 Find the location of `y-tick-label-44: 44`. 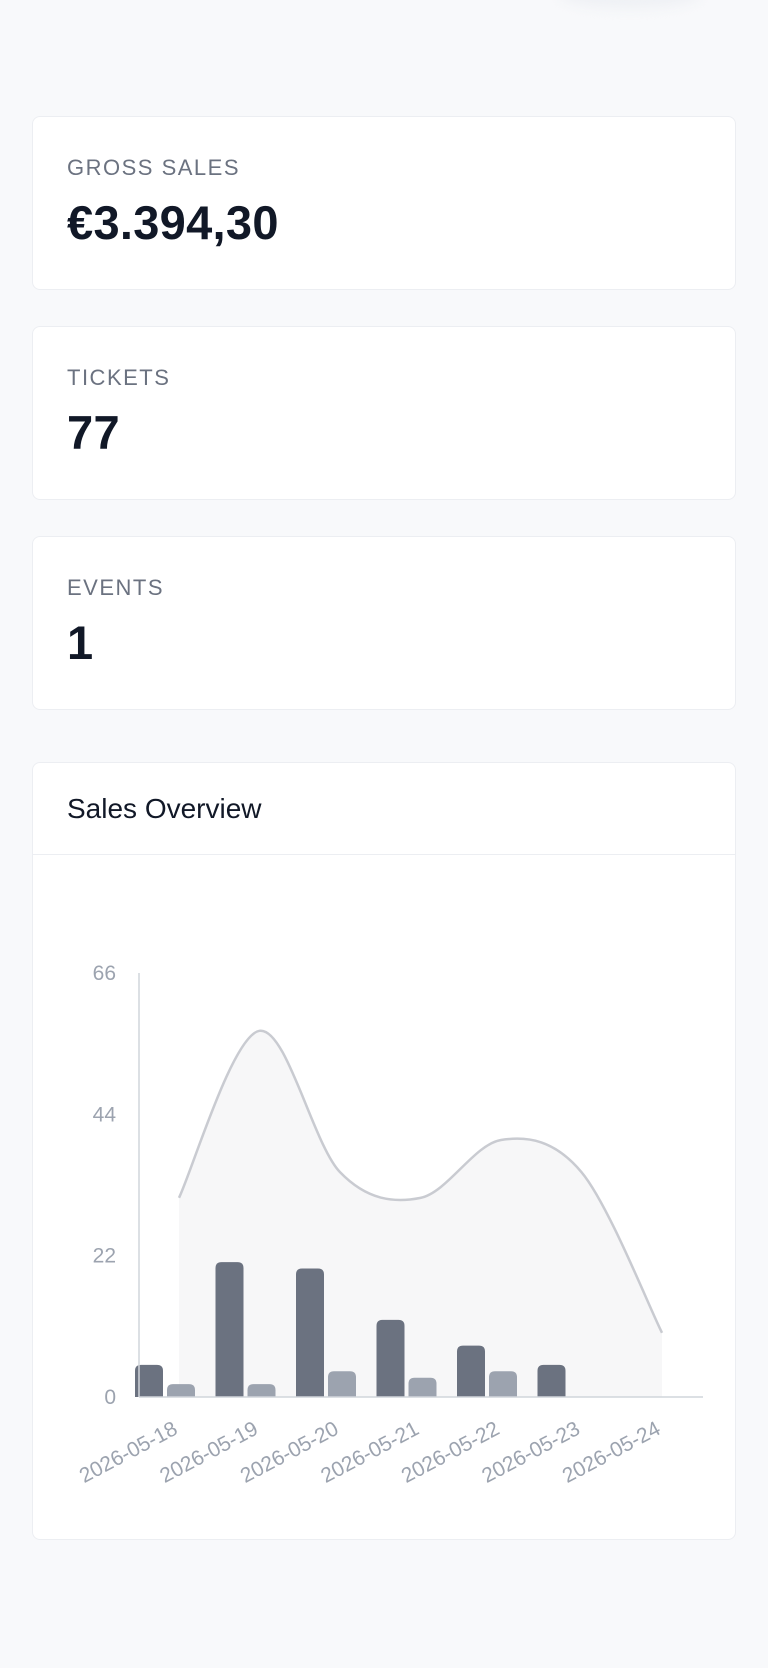

y-tick-label-44: 44 is located at coordinates (105, 1114).